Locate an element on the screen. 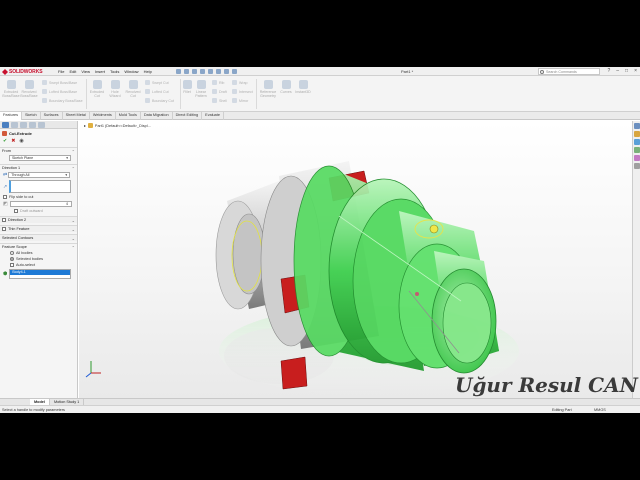 This screenshot has width=640, height=480. resources-icon is located at coordinates (637, 126).